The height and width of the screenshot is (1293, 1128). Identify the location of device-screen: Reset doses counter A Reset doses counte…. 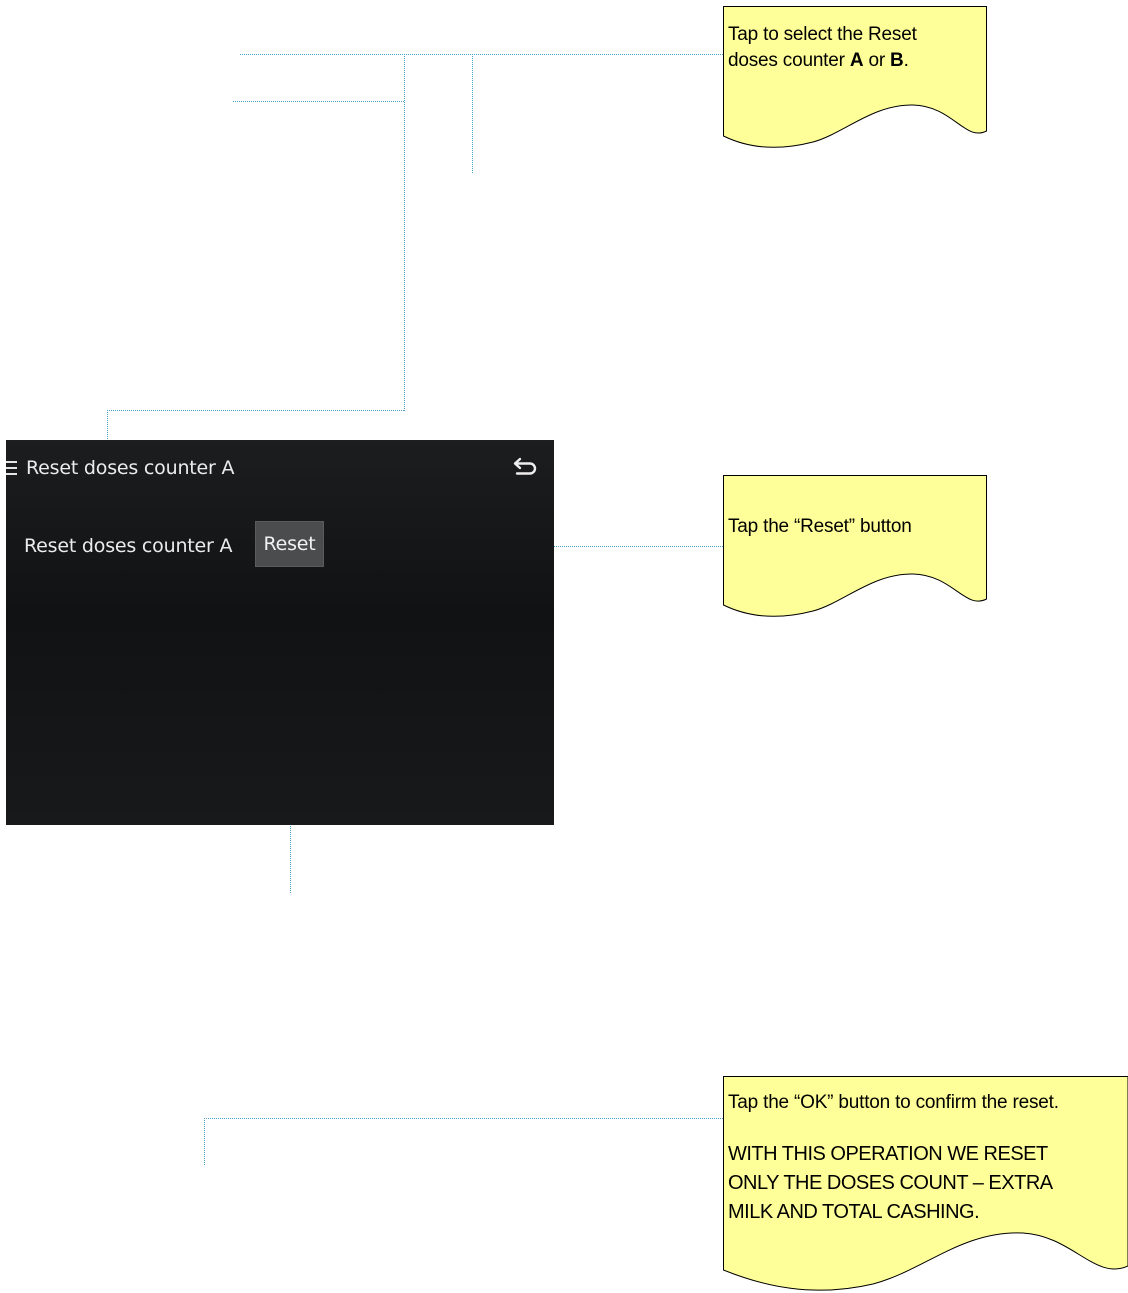
(280, 632).